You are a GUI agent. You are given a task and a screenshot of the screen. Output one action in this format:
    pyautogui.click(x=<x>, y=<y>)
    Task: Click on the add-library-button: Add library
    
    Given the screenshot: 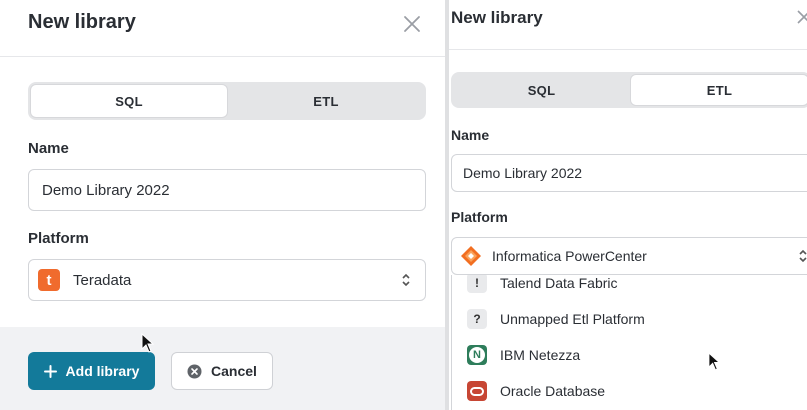 What is the action you would take?
    pyautogui.click(x=91, y=371)
    